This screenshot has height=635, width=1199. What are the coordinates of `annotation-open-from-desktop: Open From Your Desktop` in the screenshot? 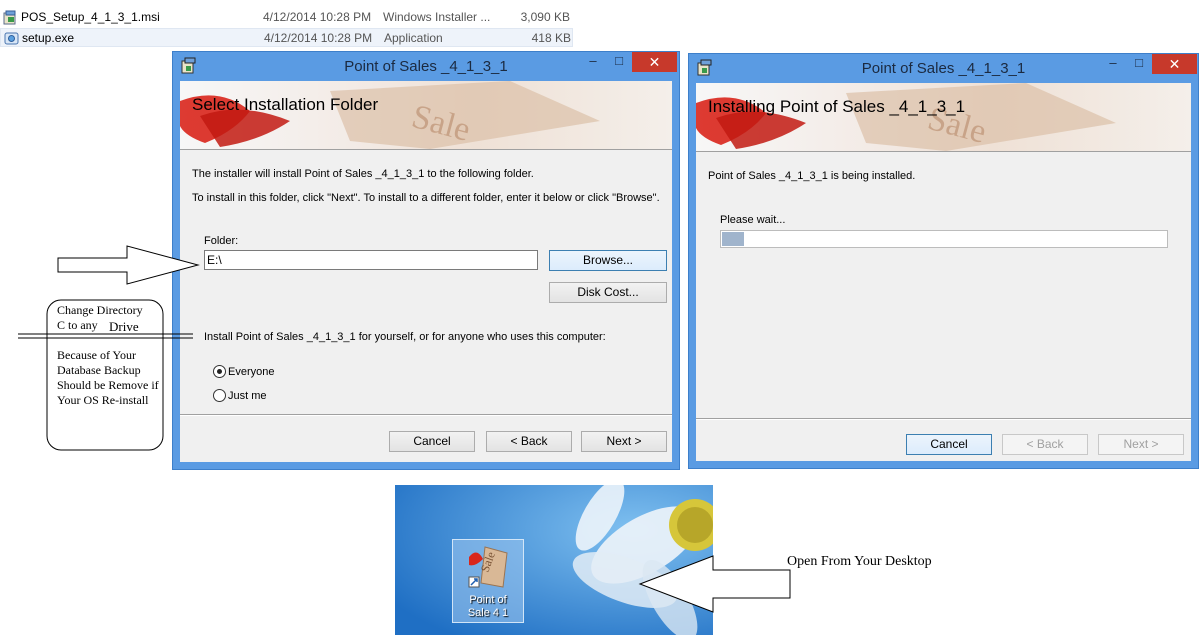 It's located at (859, 561).